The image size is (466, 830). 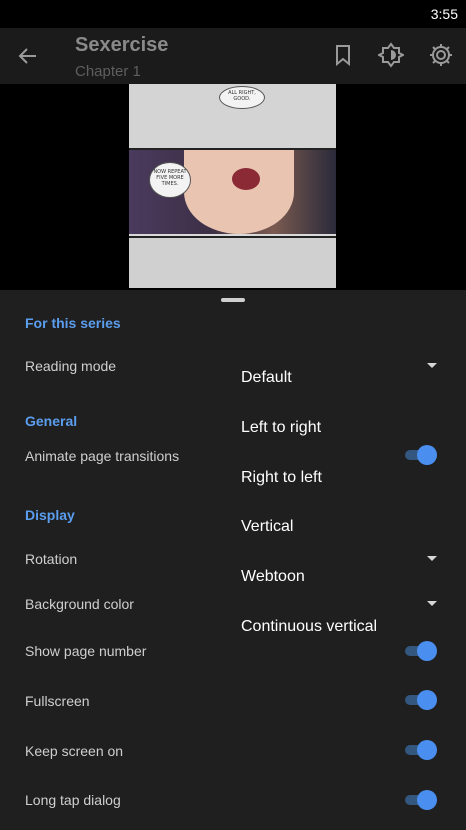 What do you see at coordinates (266, 378) in the screenshot?
I see `reading-mode-option: Default` at bounding box center [266, 378].